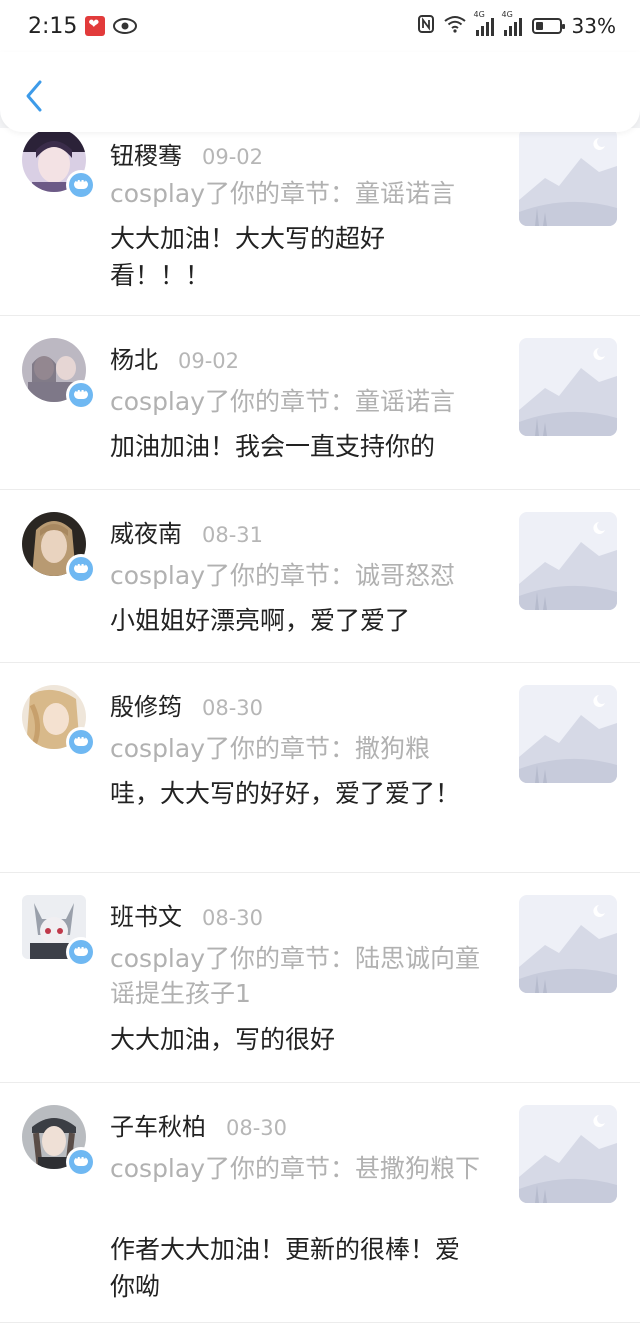 The width and height of the screenshot is (640, 1330). What do you see at coordinates (484, 23) in the screenshot?
I see `signal-icon-1: 4G` at bounding box center [484, 23].